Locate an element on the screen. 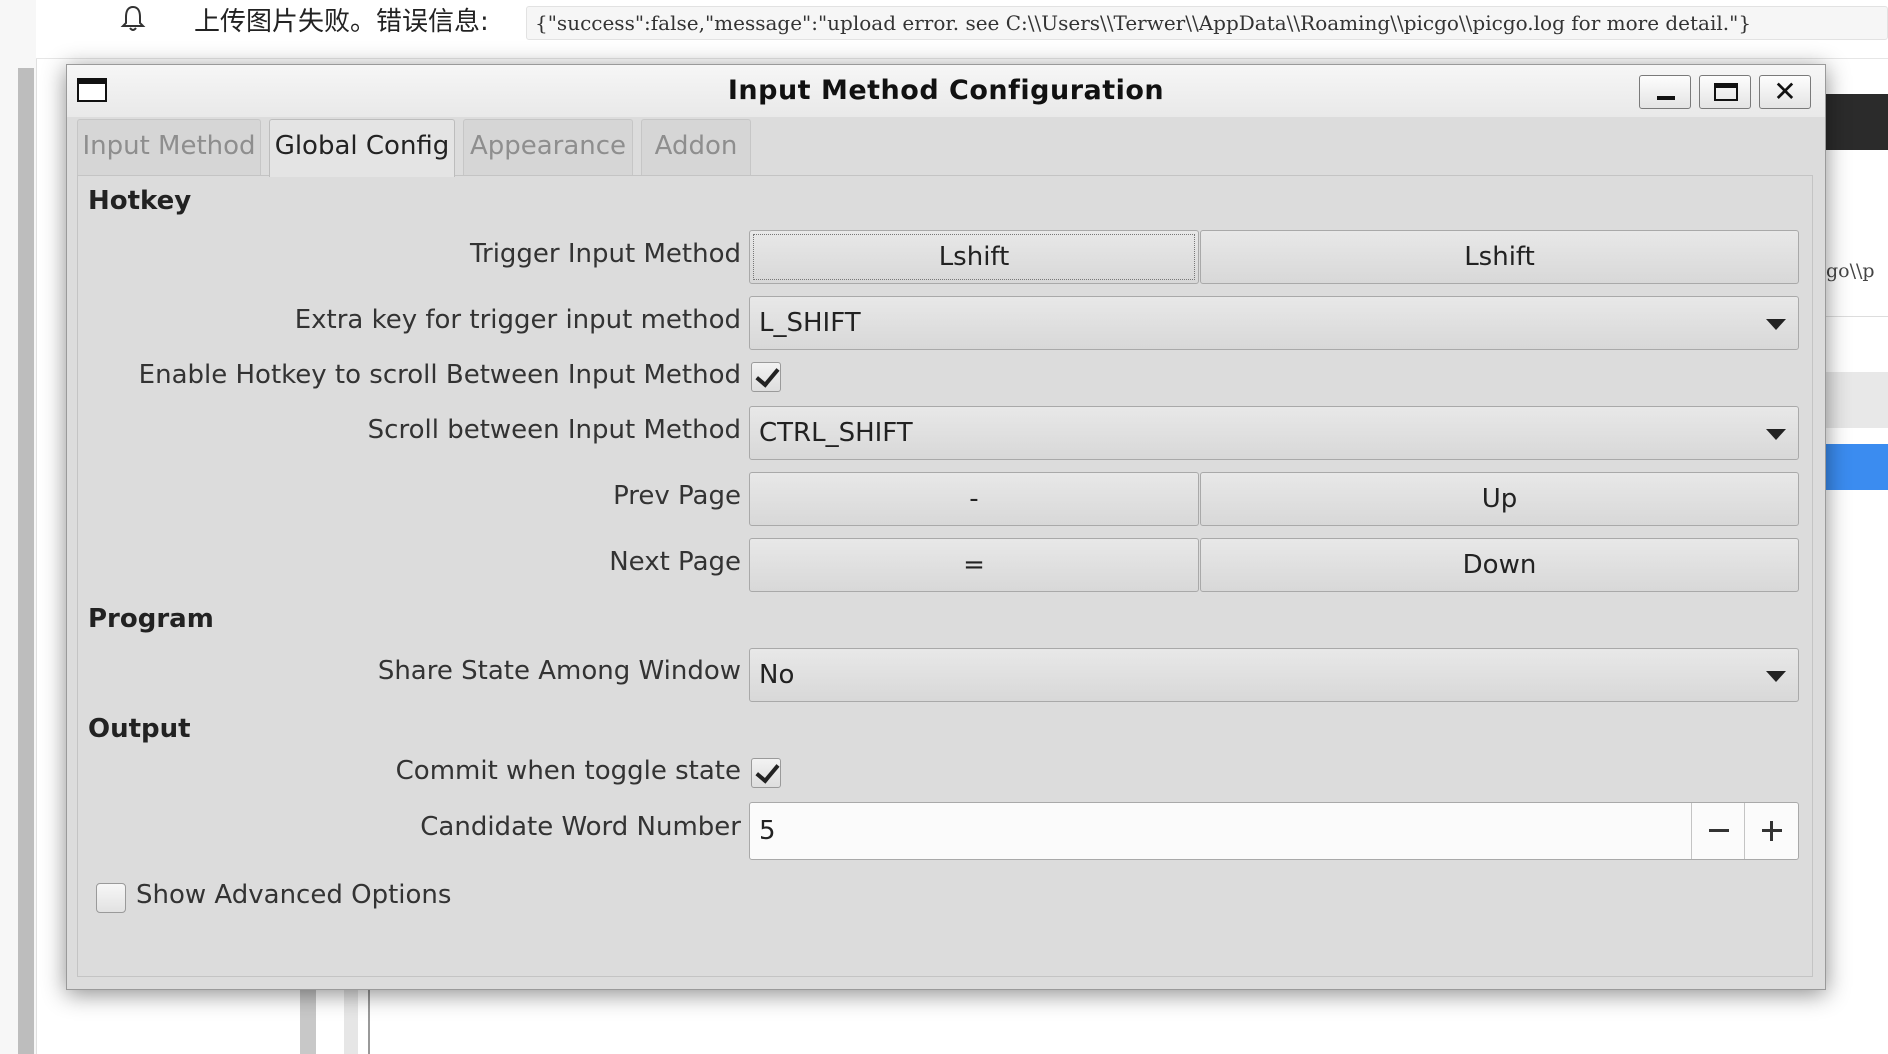 The image size is (1888, 1054). share-state-value: No is located at coordinates (777, 675).